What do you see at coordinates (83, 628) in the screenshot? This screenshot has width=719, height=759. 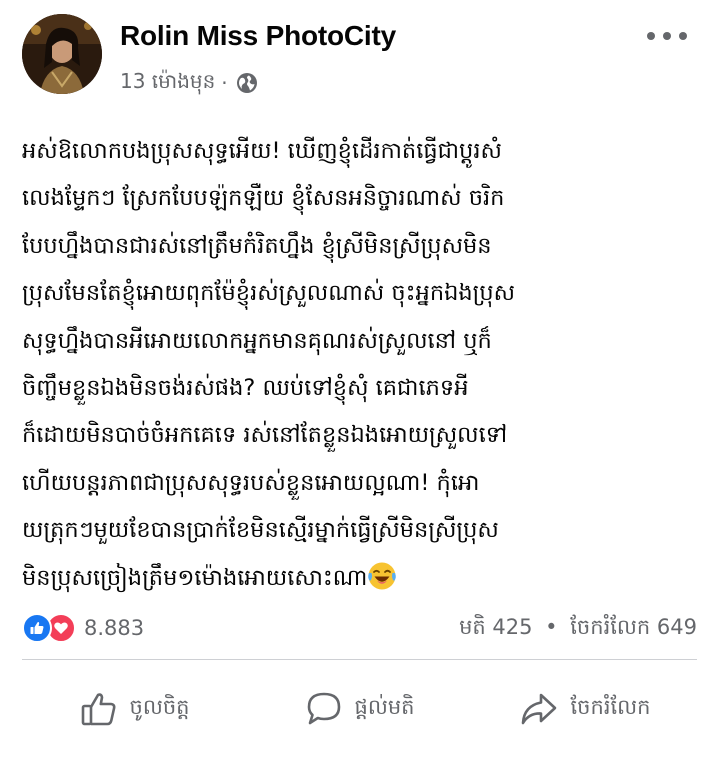 I see `reactions-summary: 8.883` at bounding box center [83, 628].